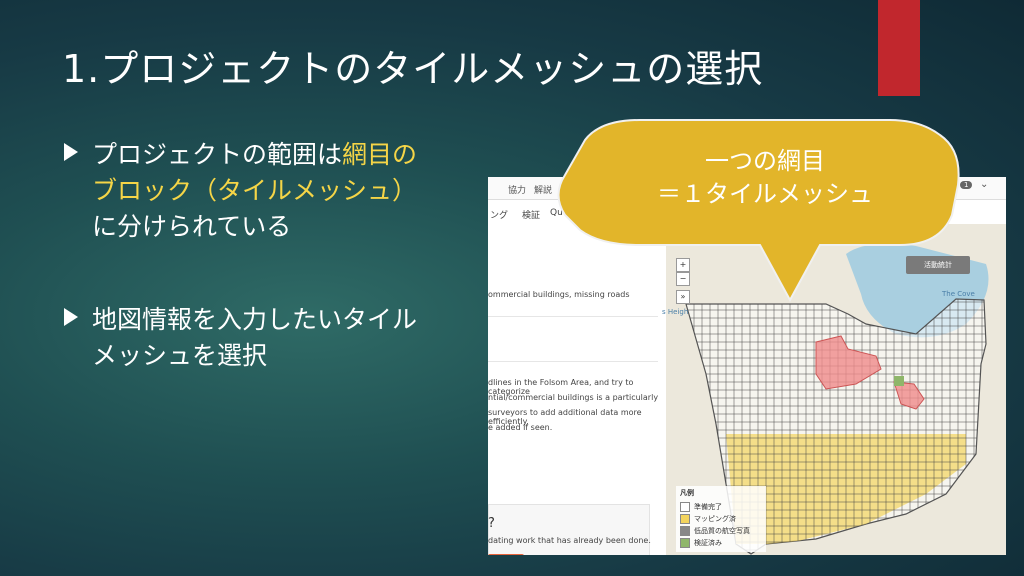  I want to click on bullet-text: 地図情報を入力したいタイル メッシュを選択, so click(288, 338).